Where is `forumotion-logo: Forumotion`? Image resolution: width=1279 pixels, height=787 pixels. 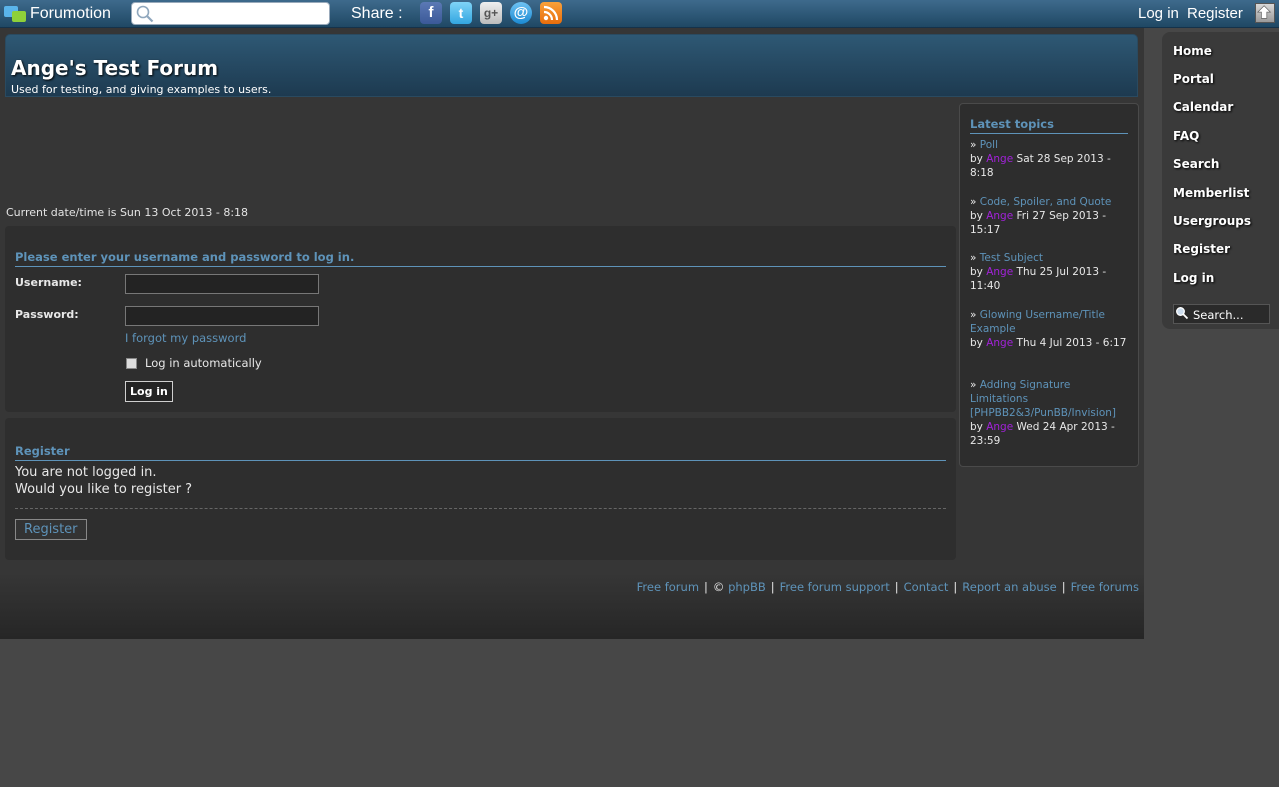
forumotion-logo: Forumotion is located at coordinates (57, 14).